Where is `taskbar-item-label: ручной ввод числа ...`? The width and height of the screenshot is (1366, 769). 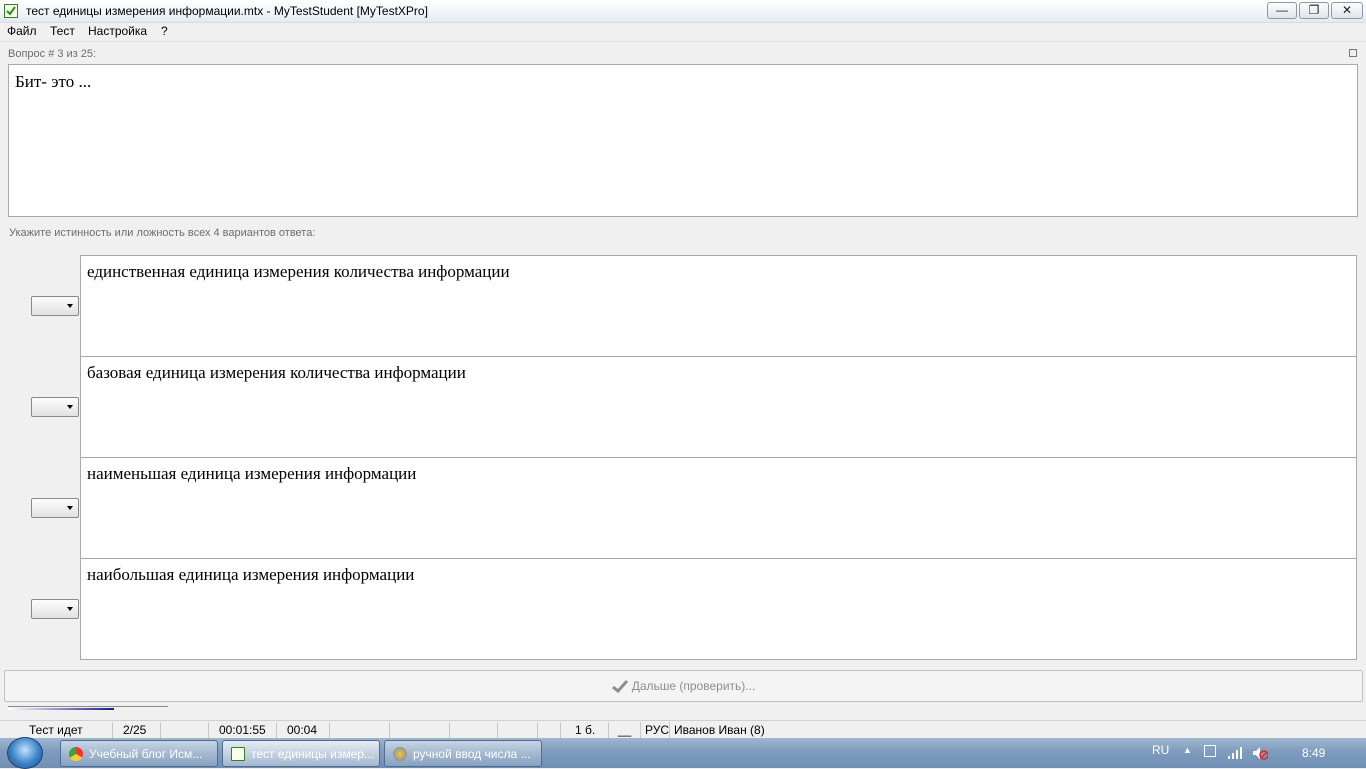 taskbar-item-label: ручной ввод числа ... is located at coordinates (472, 754).